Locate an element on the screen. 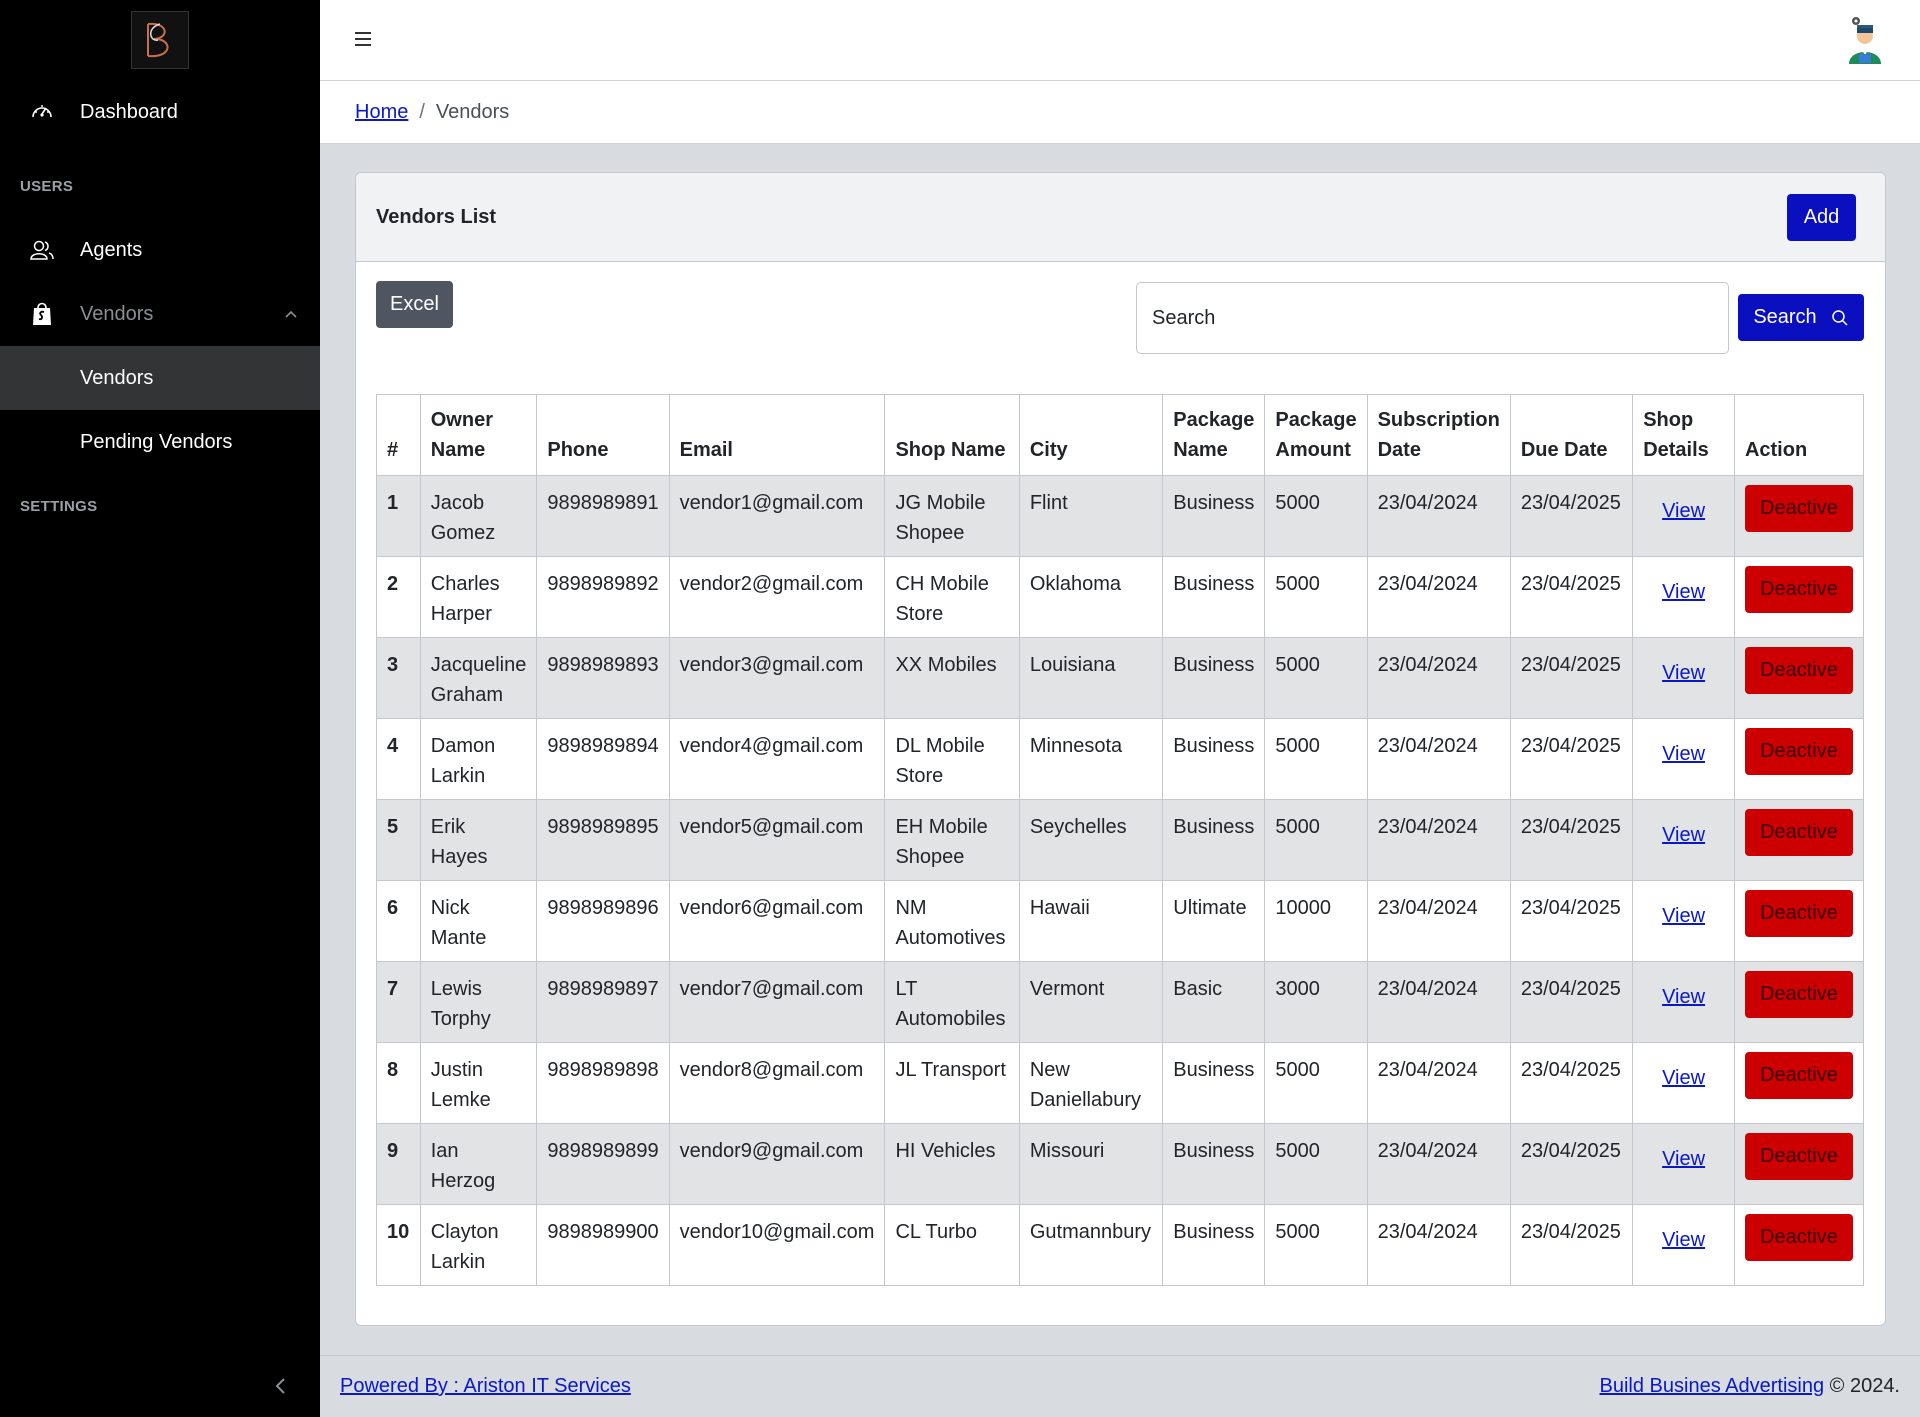 The image size is (1920, 1417). cell-shop-name: EH Mobile Shopee is located at coordinates (952, 840).